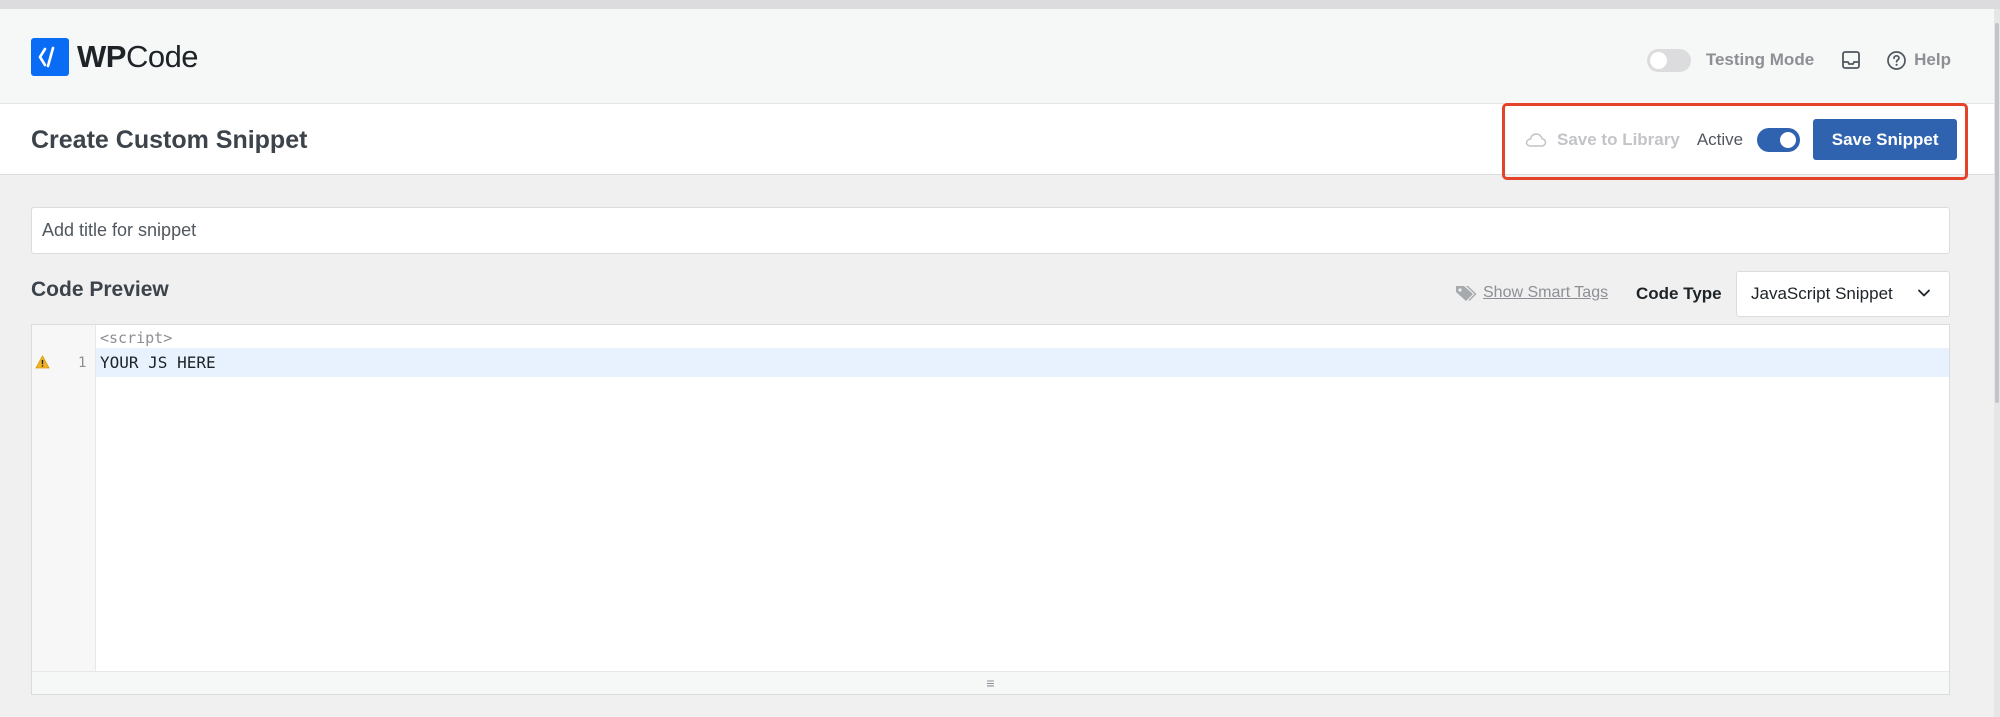 The height and width of the screenshot is (717, 2000). Describe the element at coordinates (64, 498) in the screenshot. I see `editor-gutter` at that location.